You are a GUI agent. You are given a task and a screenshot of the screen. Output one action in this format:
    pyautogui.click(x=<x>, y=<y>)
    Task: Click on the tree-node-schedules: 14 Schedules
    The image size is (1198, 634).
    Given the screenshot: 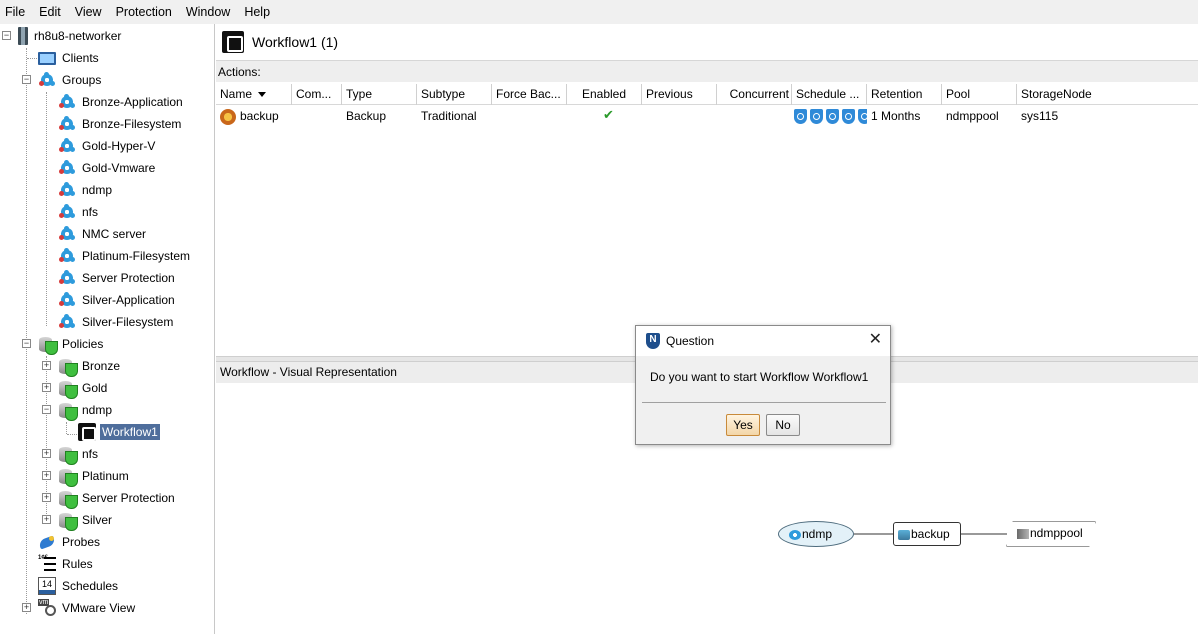 What is the action you would take?
    pyautogui.click(x=79, y=586)
    